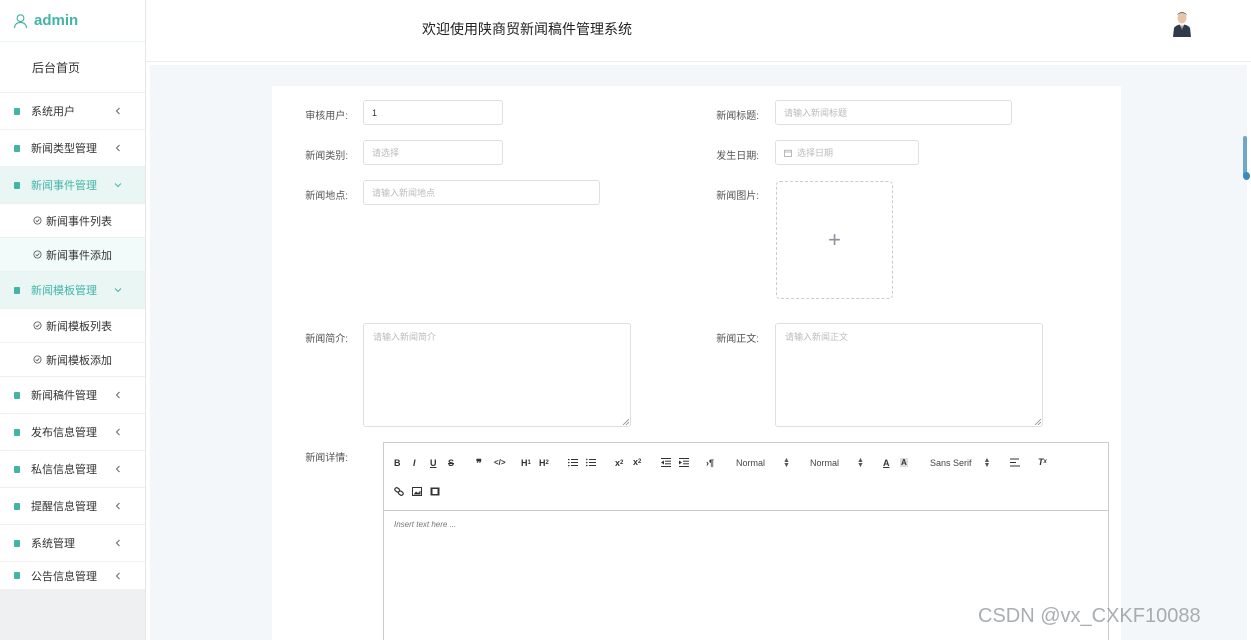  I want to click on subscript-button: x2, so click(619, 463).